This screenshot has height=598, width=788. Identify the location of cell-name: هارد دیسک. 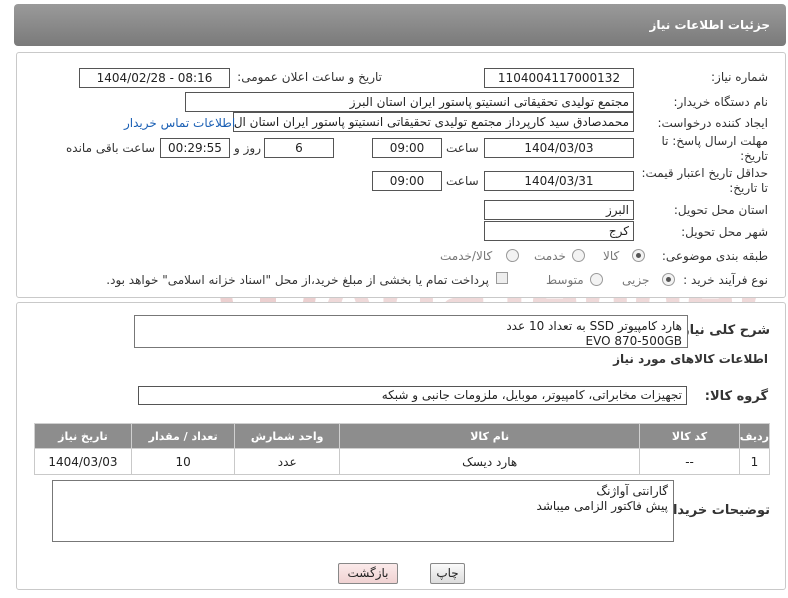
(490, 461).